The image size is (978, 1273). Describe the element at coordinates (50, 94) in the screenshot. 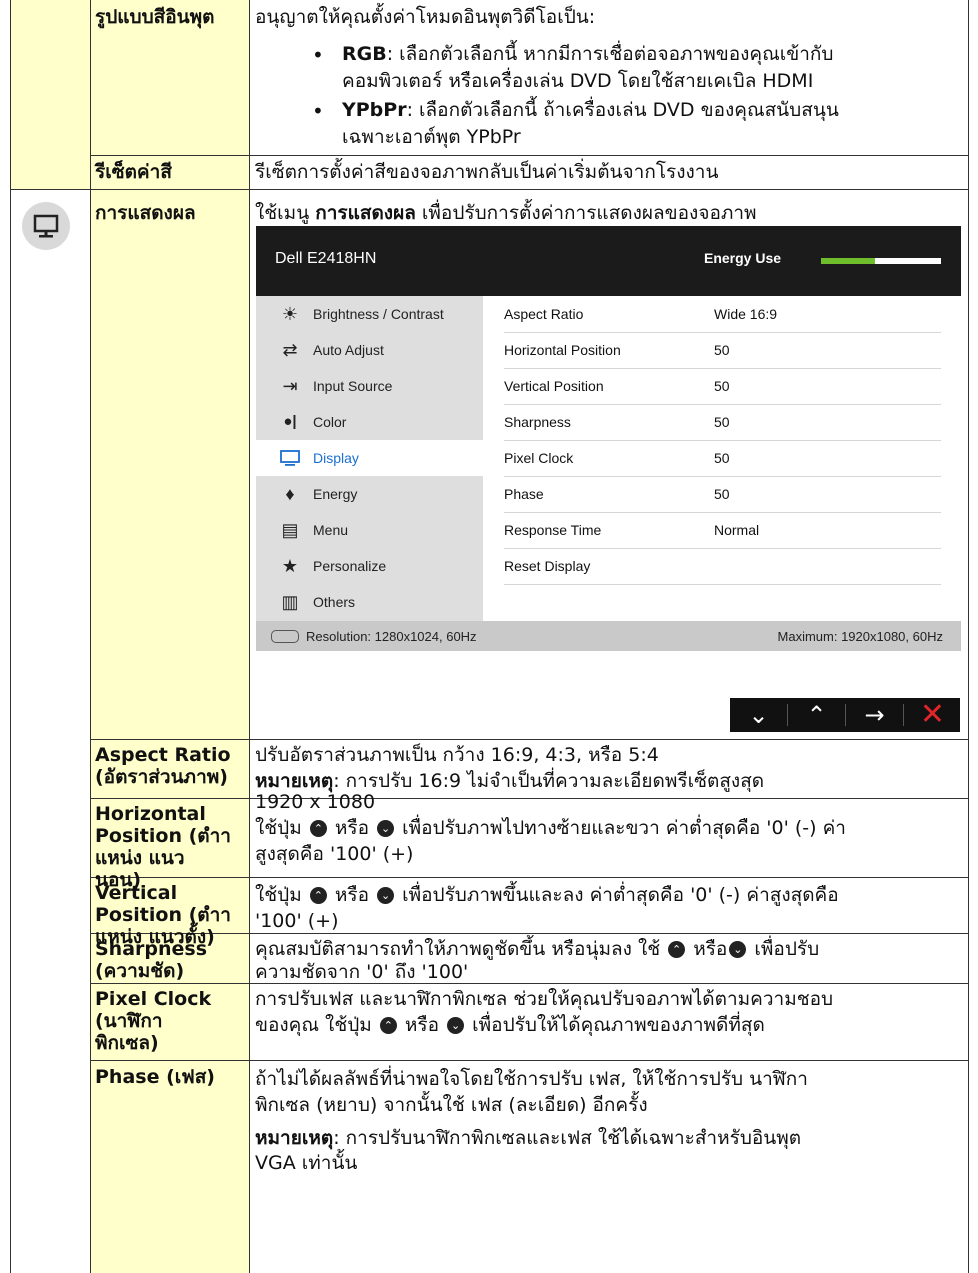

I see `icon-column` at that location.